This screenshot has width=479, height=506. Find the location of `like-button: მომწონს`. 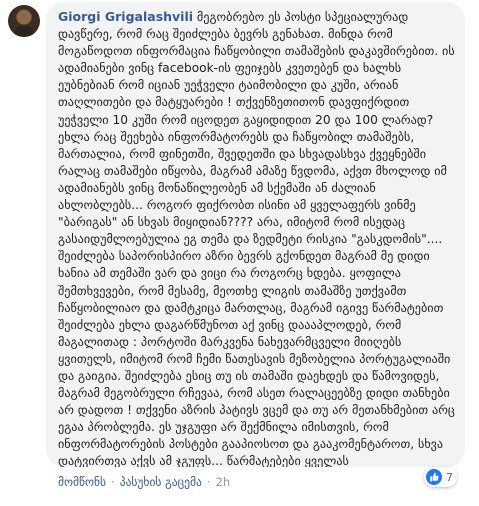

like-button: მომწონს is located at coordinates (82, 482).